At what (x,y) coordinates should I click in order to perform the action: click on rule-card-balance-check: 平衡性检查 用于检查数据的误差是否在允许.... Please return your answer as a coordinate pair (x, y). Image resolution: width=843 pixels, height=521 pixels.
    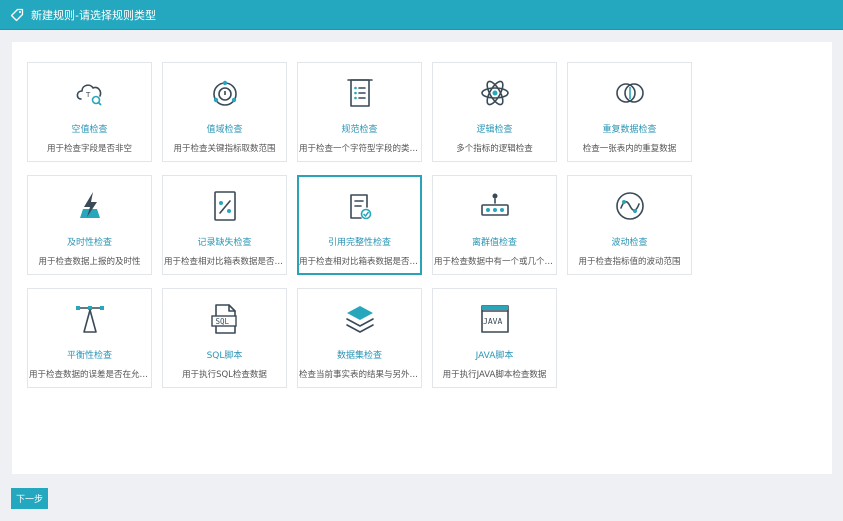
    Looking at the image, I should click on (89, 338).